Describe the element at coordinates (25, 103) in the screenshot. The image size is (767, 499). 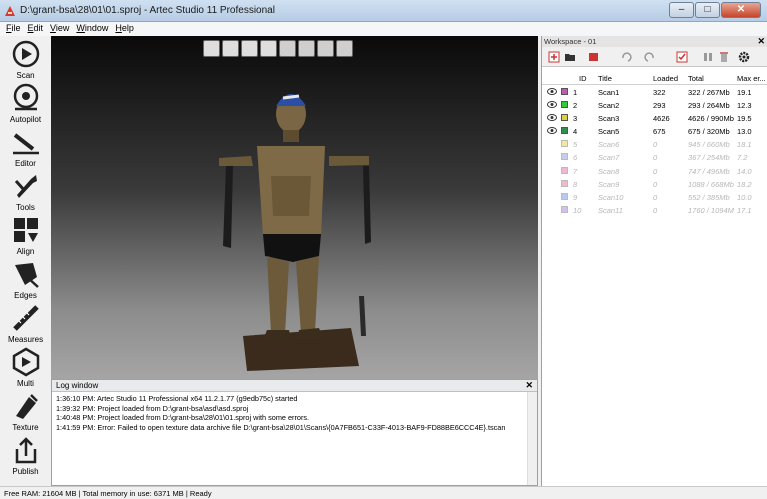
I see `tool-autopilot: Autopilot` at that location.